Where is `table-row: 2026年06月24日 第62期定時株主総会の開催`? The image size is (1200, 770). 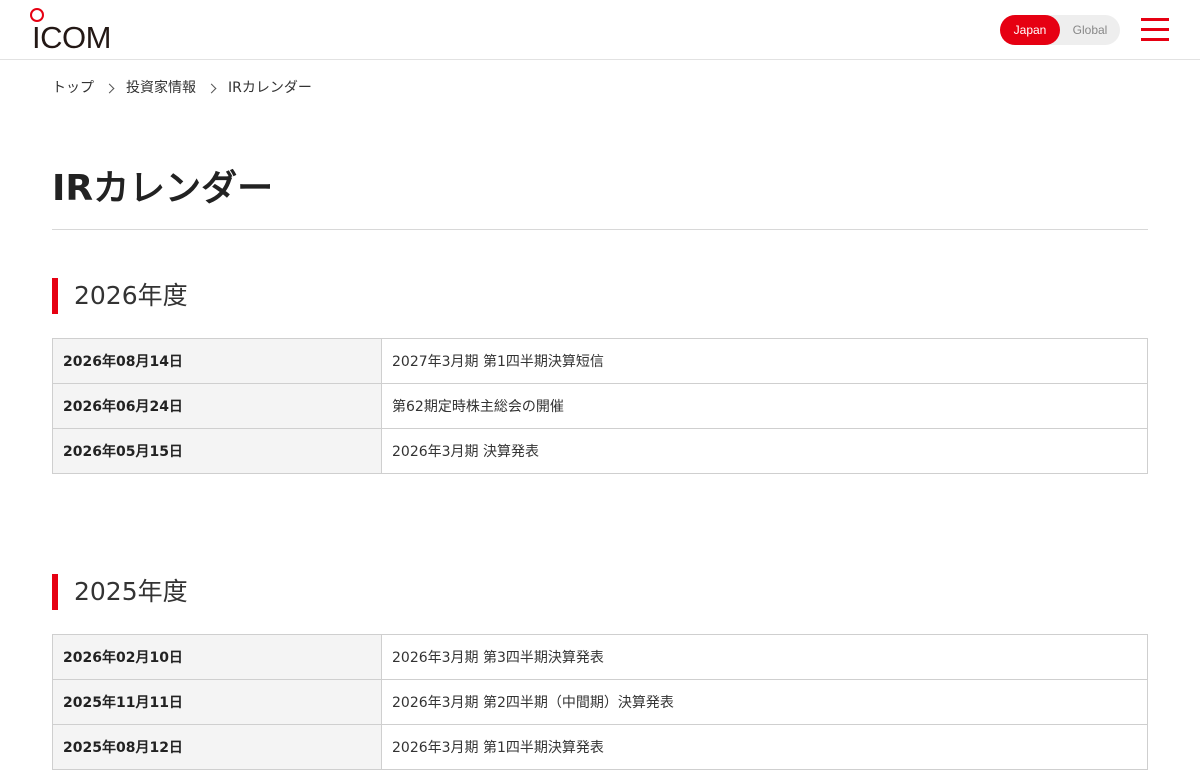
table-row: 2026年06月24日 第62期定時株主総会の開催 is located at coordinates (600, 406).